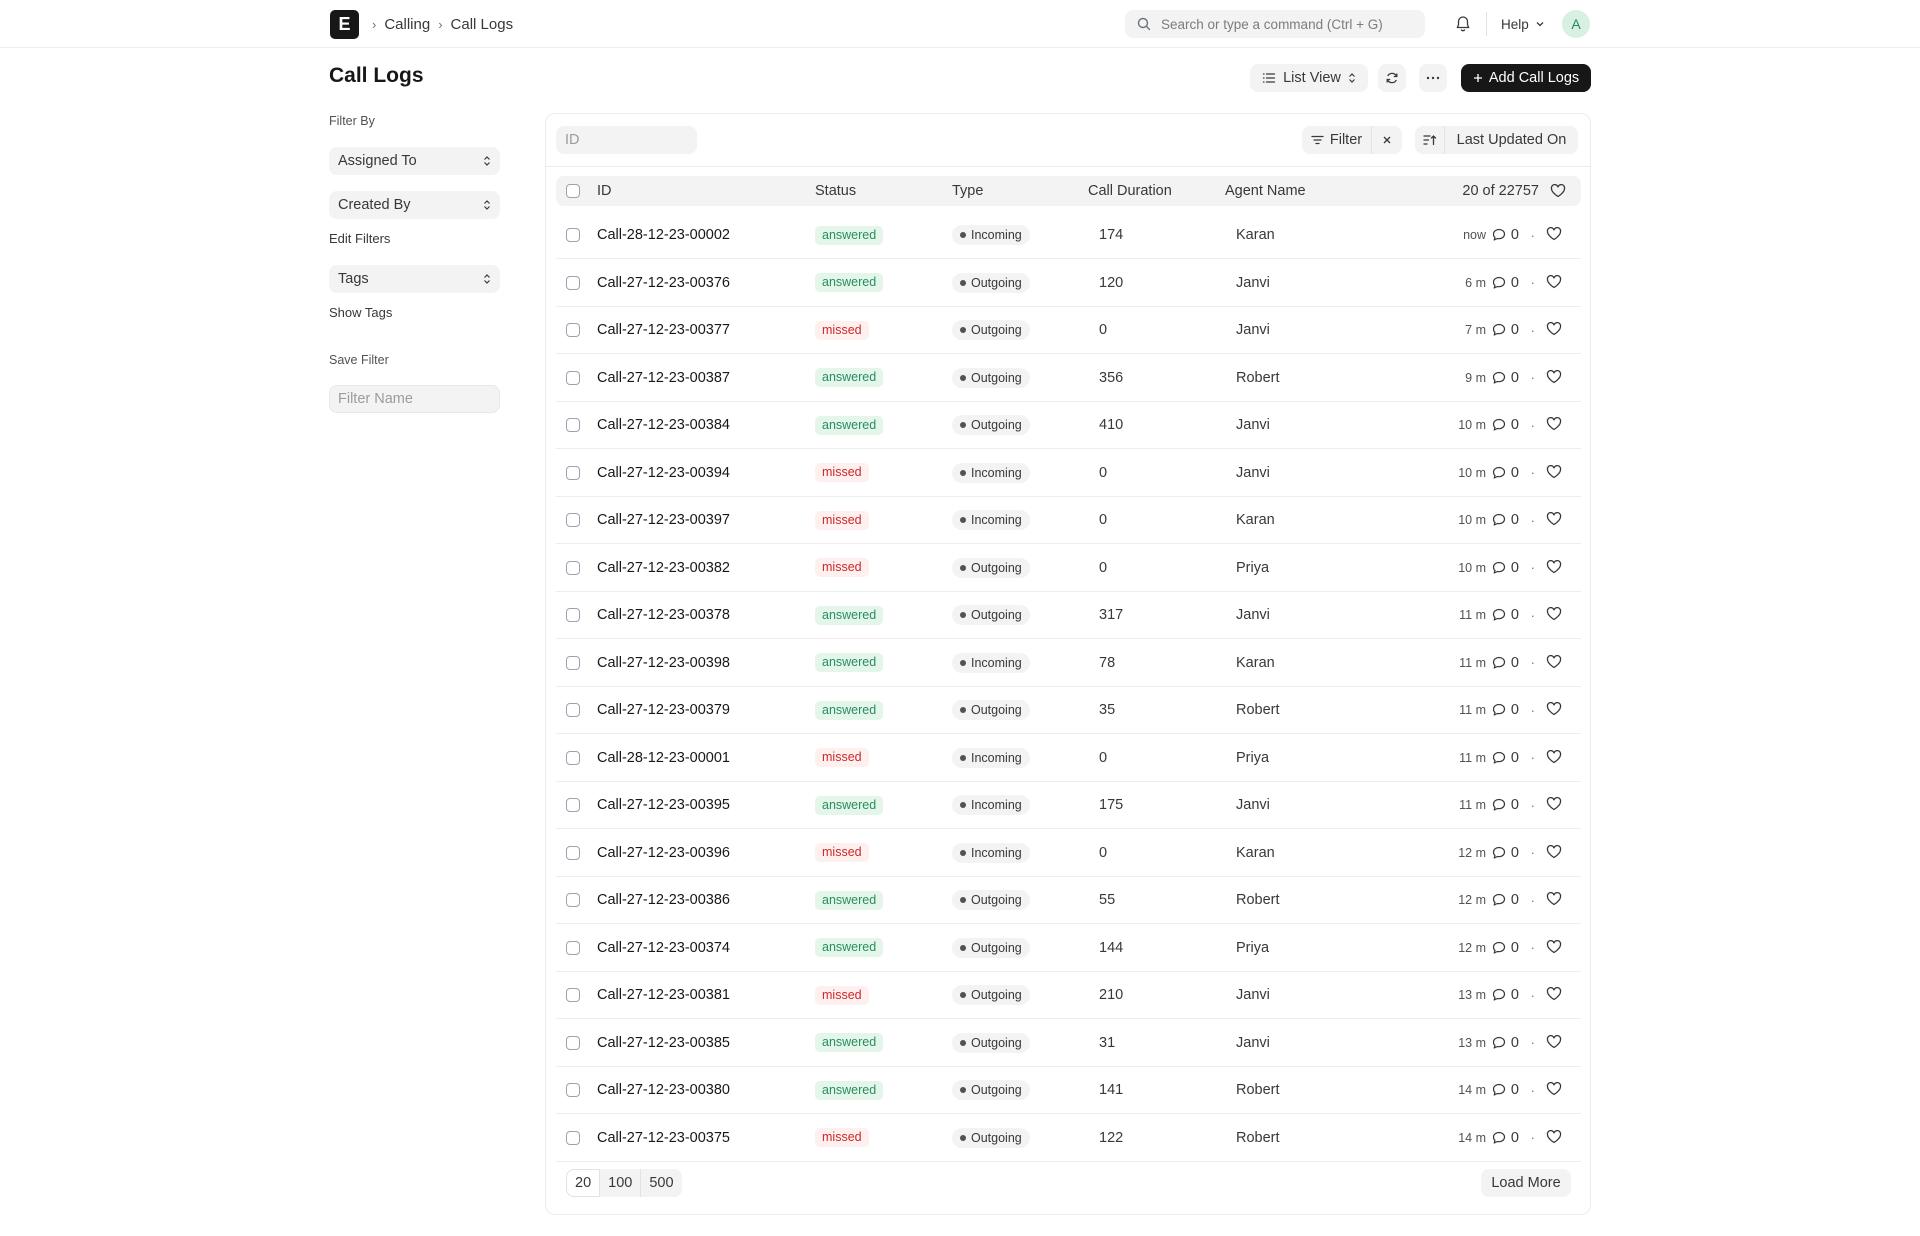 Image resolution: width=1920 pixels, height=1236 pixels. What do you see at coordinates (663, 615) in the screenshot?
I see `row-id-link: Call-27-12-23-00378` at bounding box center [663, 615].